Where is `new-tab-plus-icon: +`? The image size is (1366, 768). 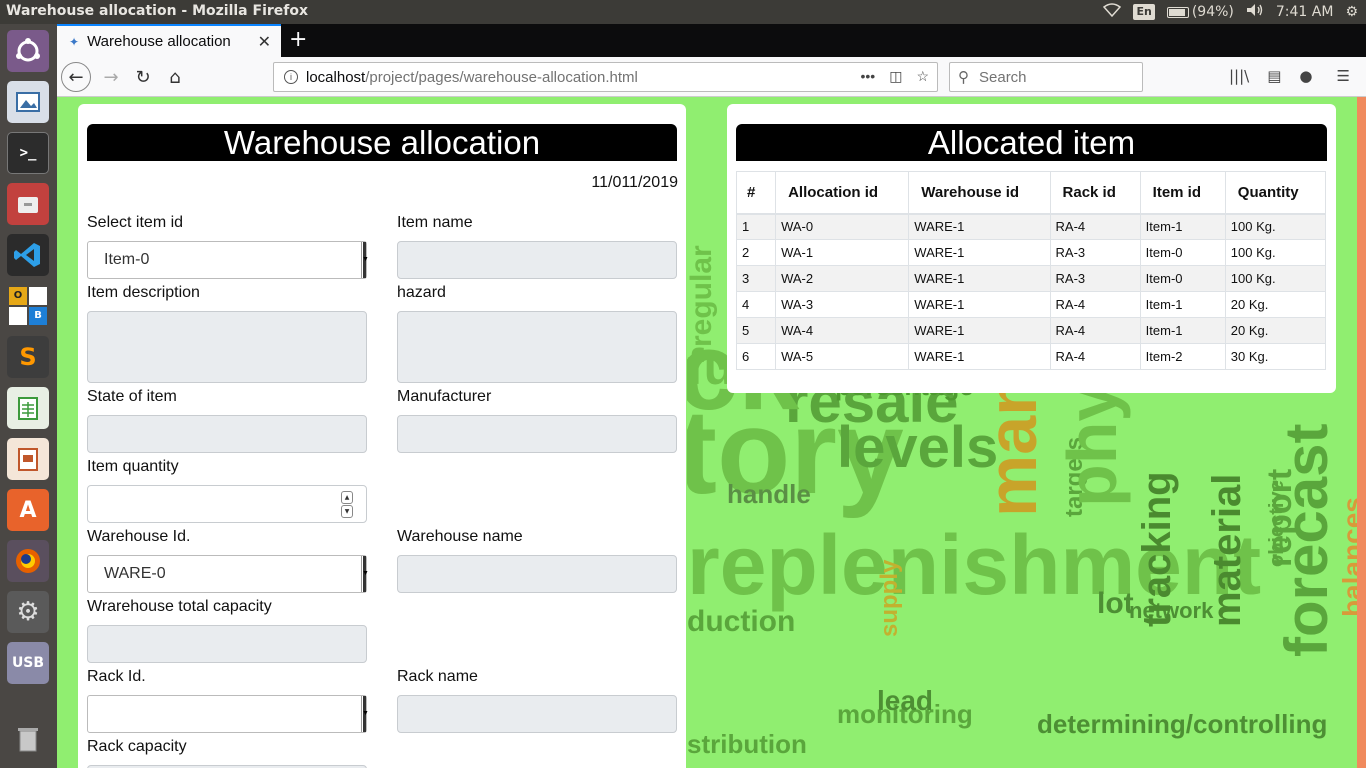 new-tab-plus-icon: + is located at coordinates (298, 39).